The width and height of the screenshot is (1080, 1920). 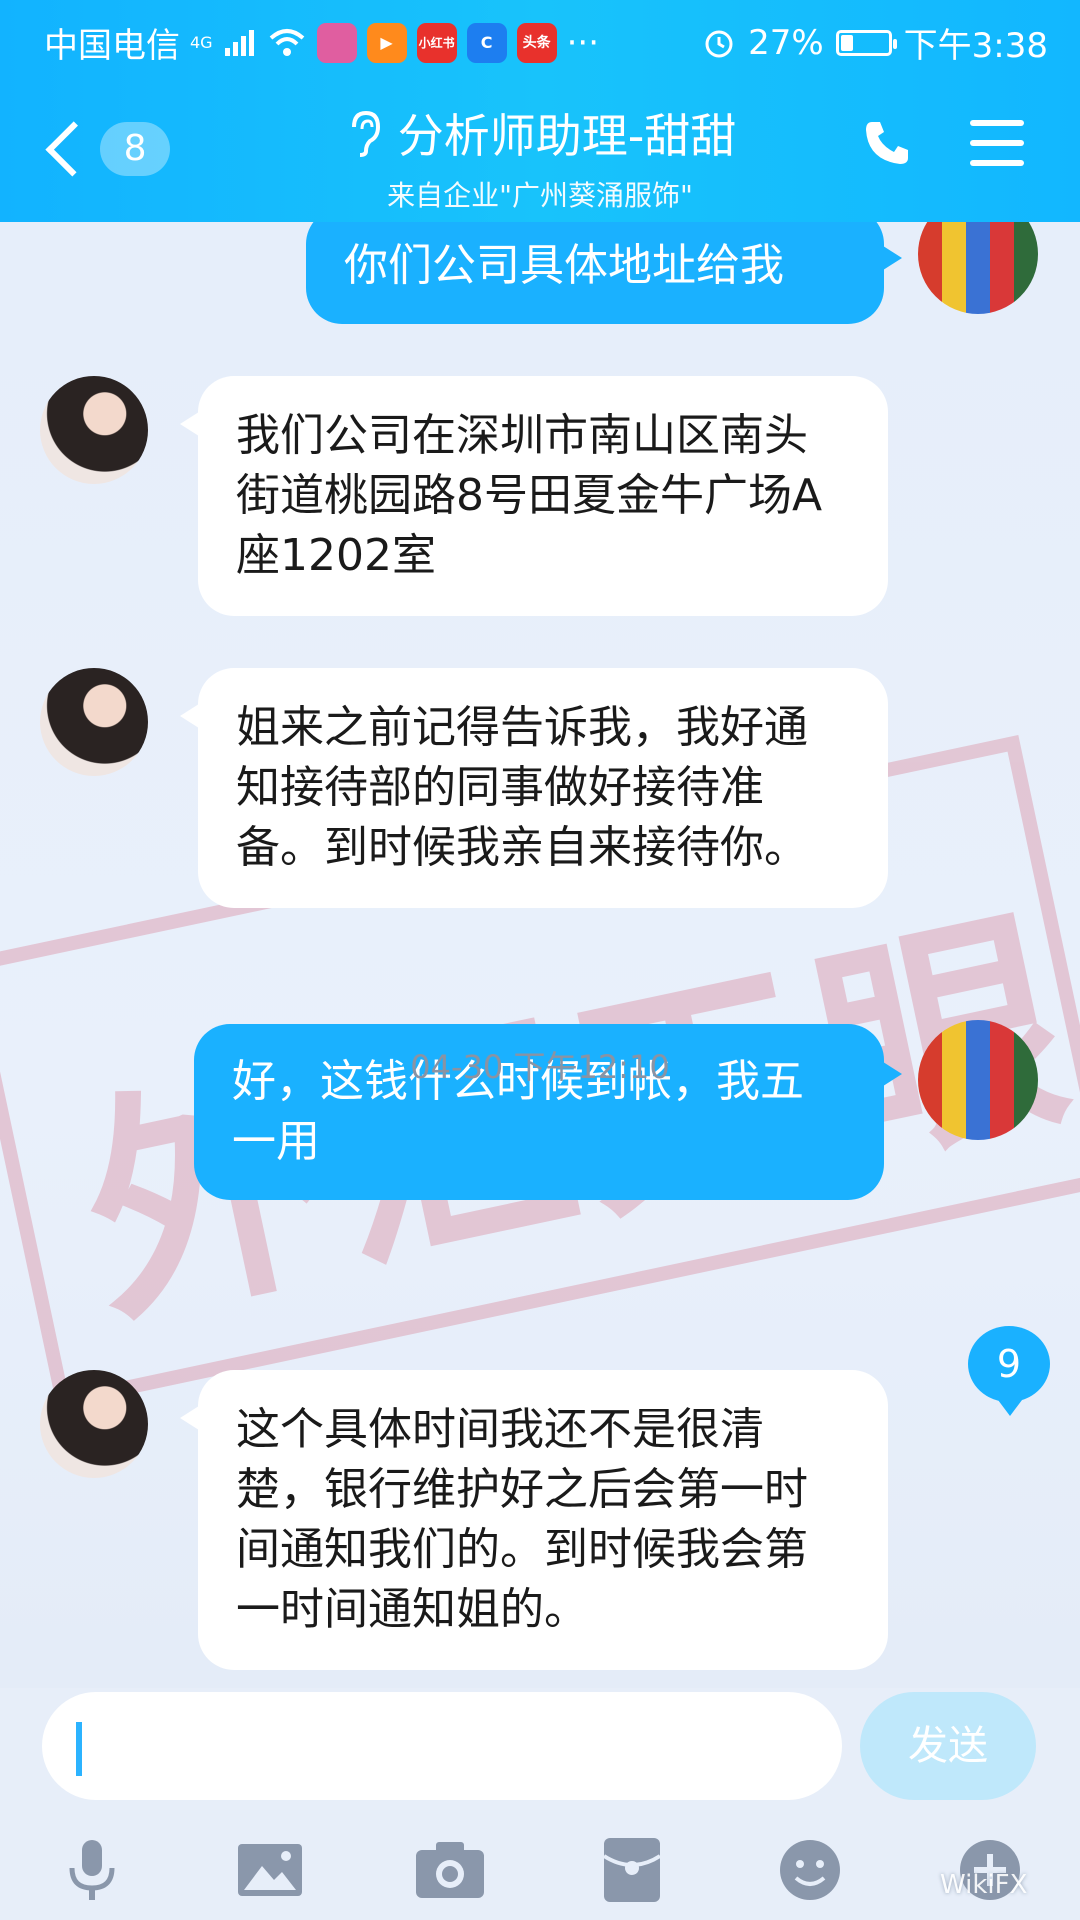 What do you see at coordinates (529, 495) in the screenshot?
I see `message-text: 我们公司在深圳市南山区南头街道桃园路8号田夏金牛广场A座1202室` at bounding box center [529, 495].